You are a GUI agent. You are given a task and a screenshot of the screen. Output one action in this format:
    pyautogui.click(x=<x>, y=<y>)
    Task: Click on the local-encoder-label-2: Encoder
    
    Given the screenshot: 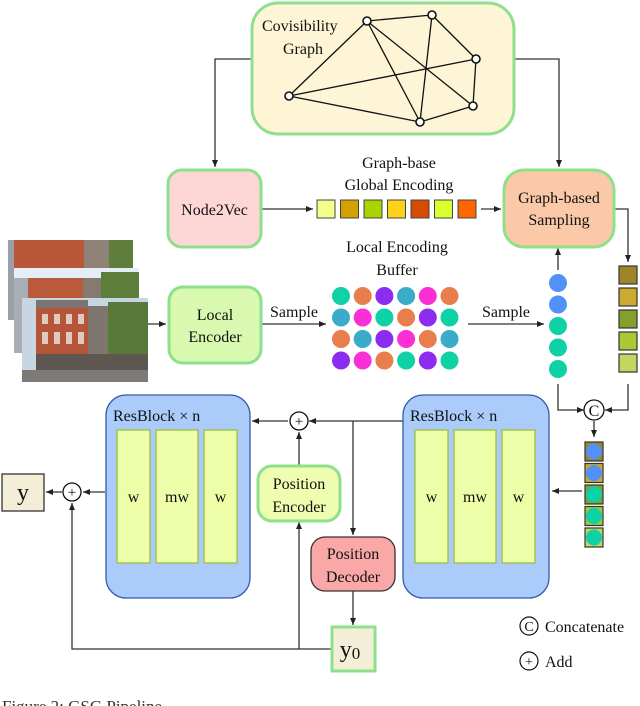 What is the action you would take?
    pyautogui.click(x=215, y=337)
    